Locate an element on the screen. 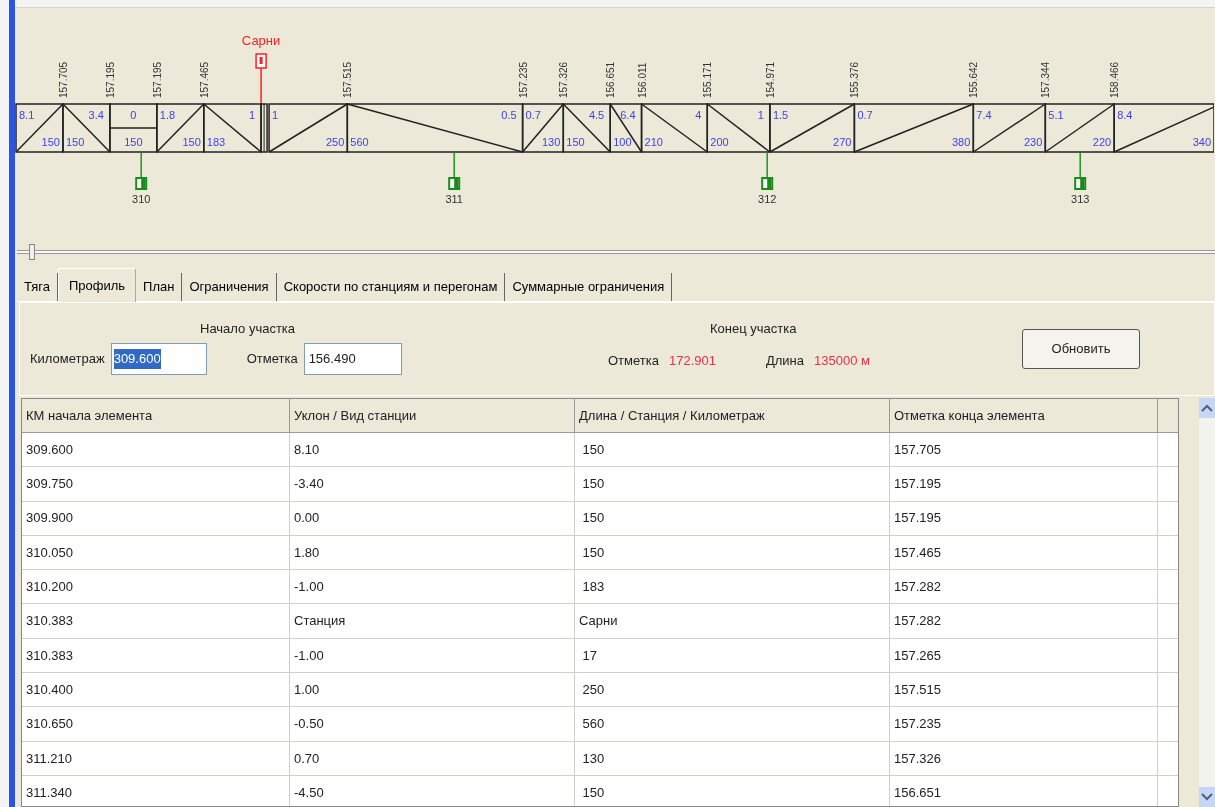  elevation-label: 156.651 is located at coordinates (611, 79).